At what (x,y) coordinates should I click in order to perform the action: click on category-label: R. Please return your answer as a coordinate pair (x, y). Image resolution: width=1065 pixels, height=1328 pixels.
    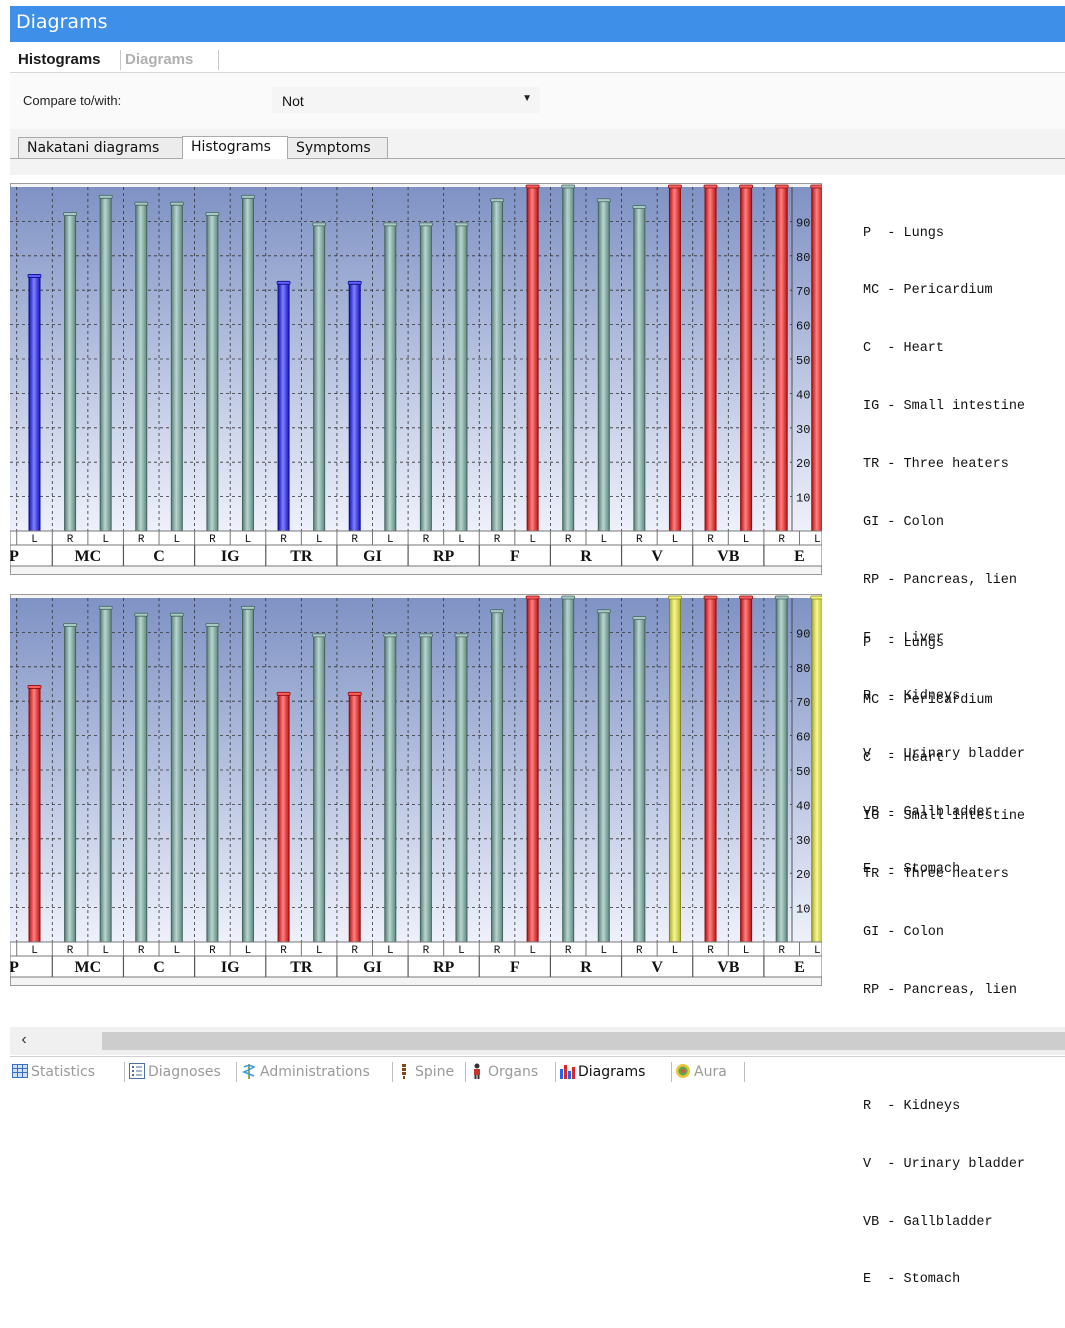
    Looking at the image, I should click on (586, 556).